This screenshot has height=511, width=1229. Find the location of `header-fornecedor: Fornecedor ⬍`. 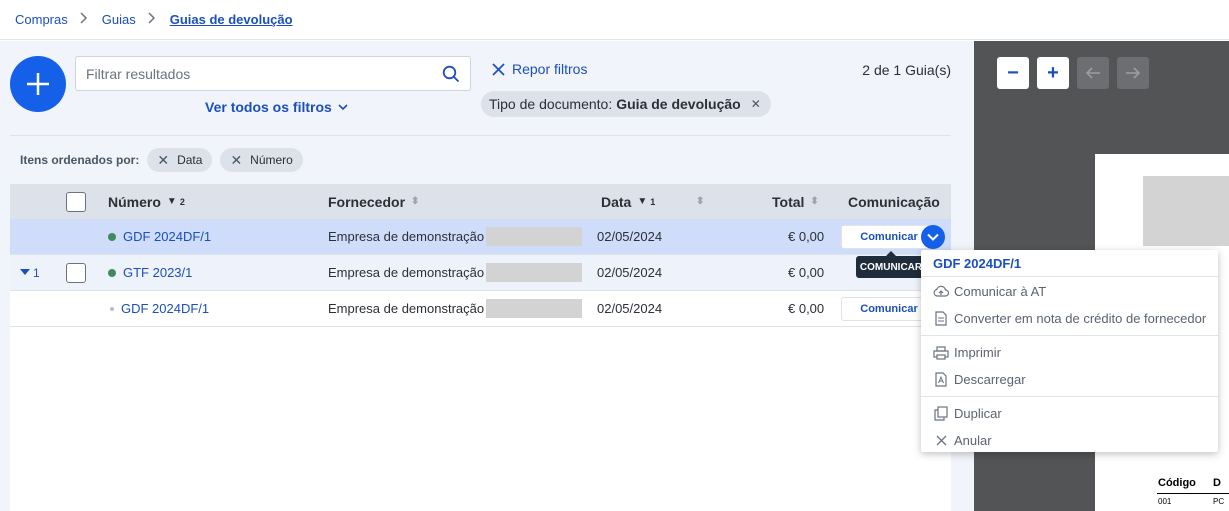

header-fornecedor: Fornecedor ⬍ is located at coordinates (373, 201).